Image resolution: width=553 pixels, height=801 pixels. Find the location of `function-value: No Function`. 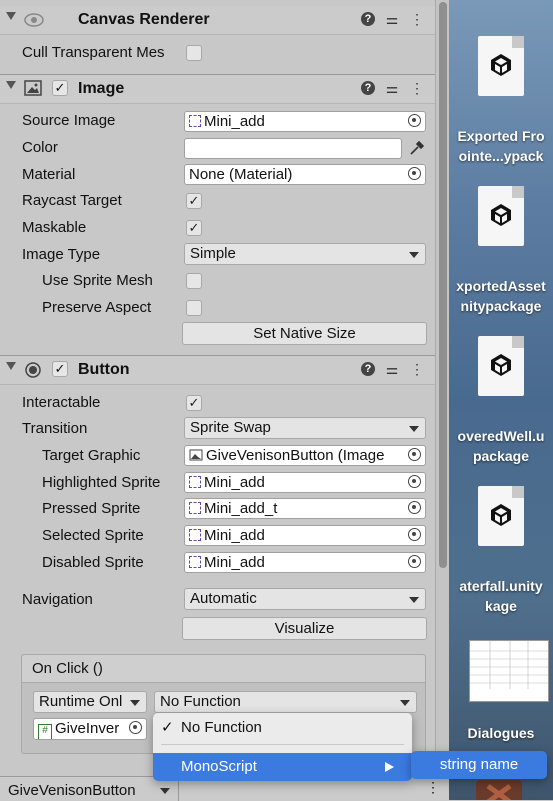

function-value: No Function is located at coordinates (200, 701).